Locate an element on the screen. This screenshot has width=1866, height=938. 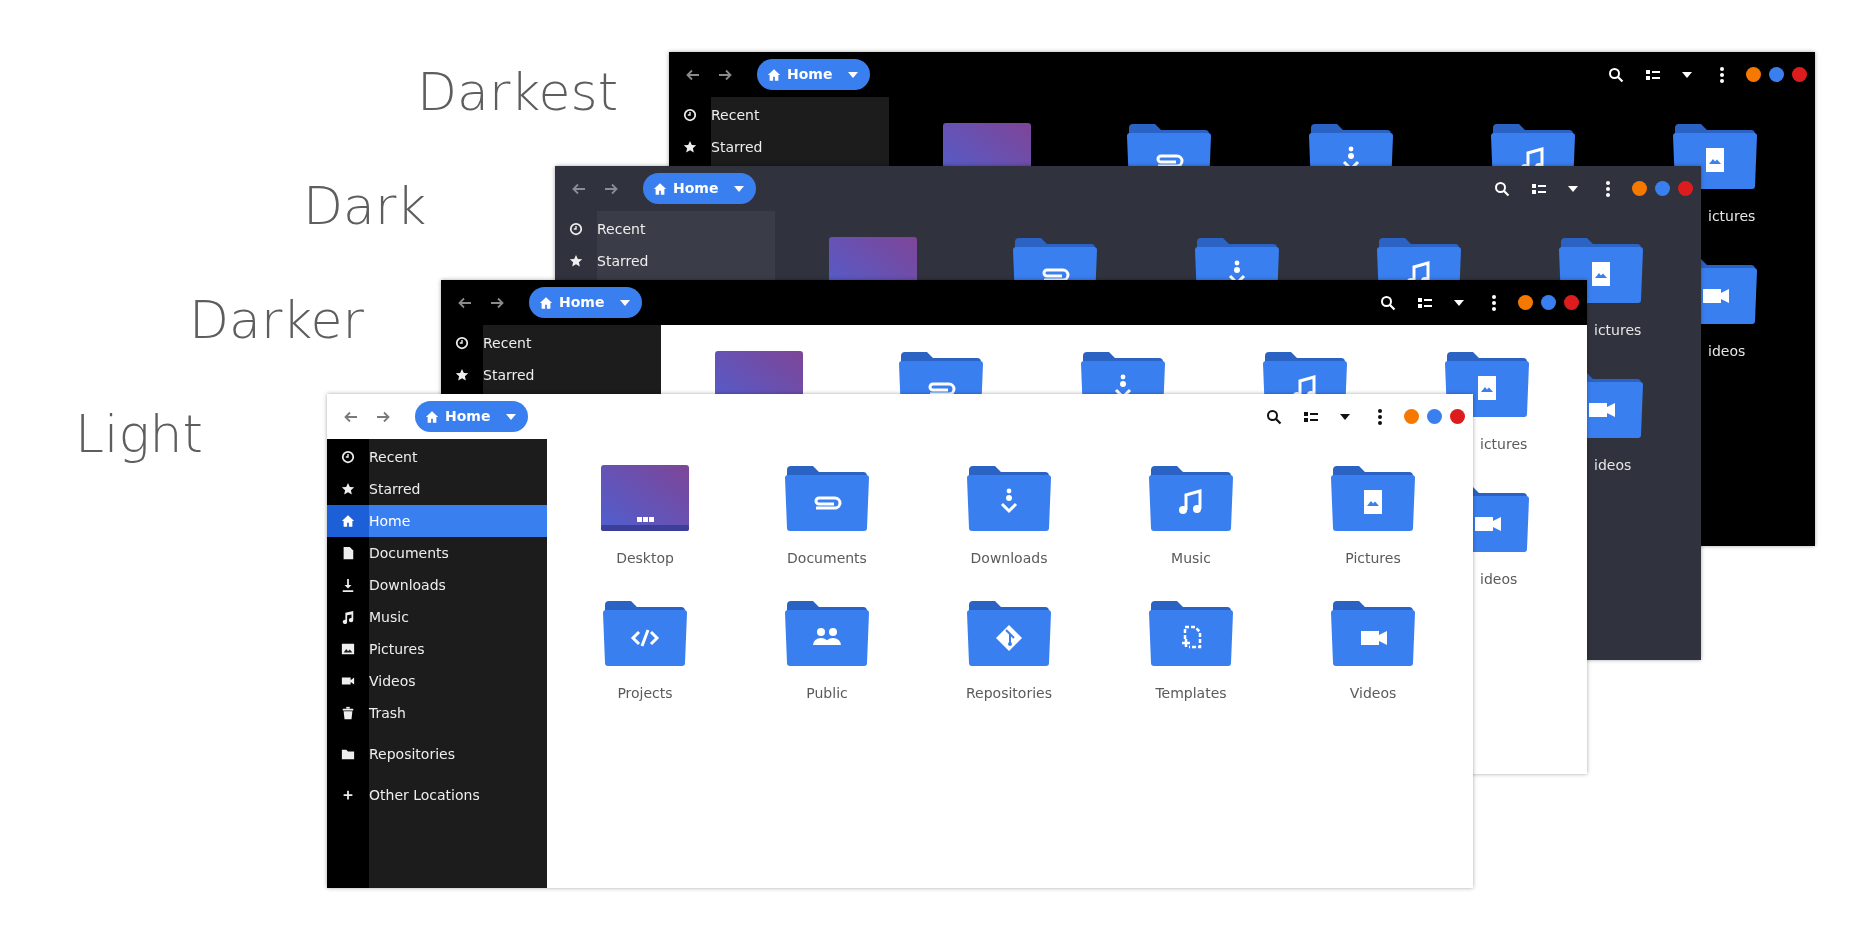
folder-name: Projects is located at coordinates (645, 693).